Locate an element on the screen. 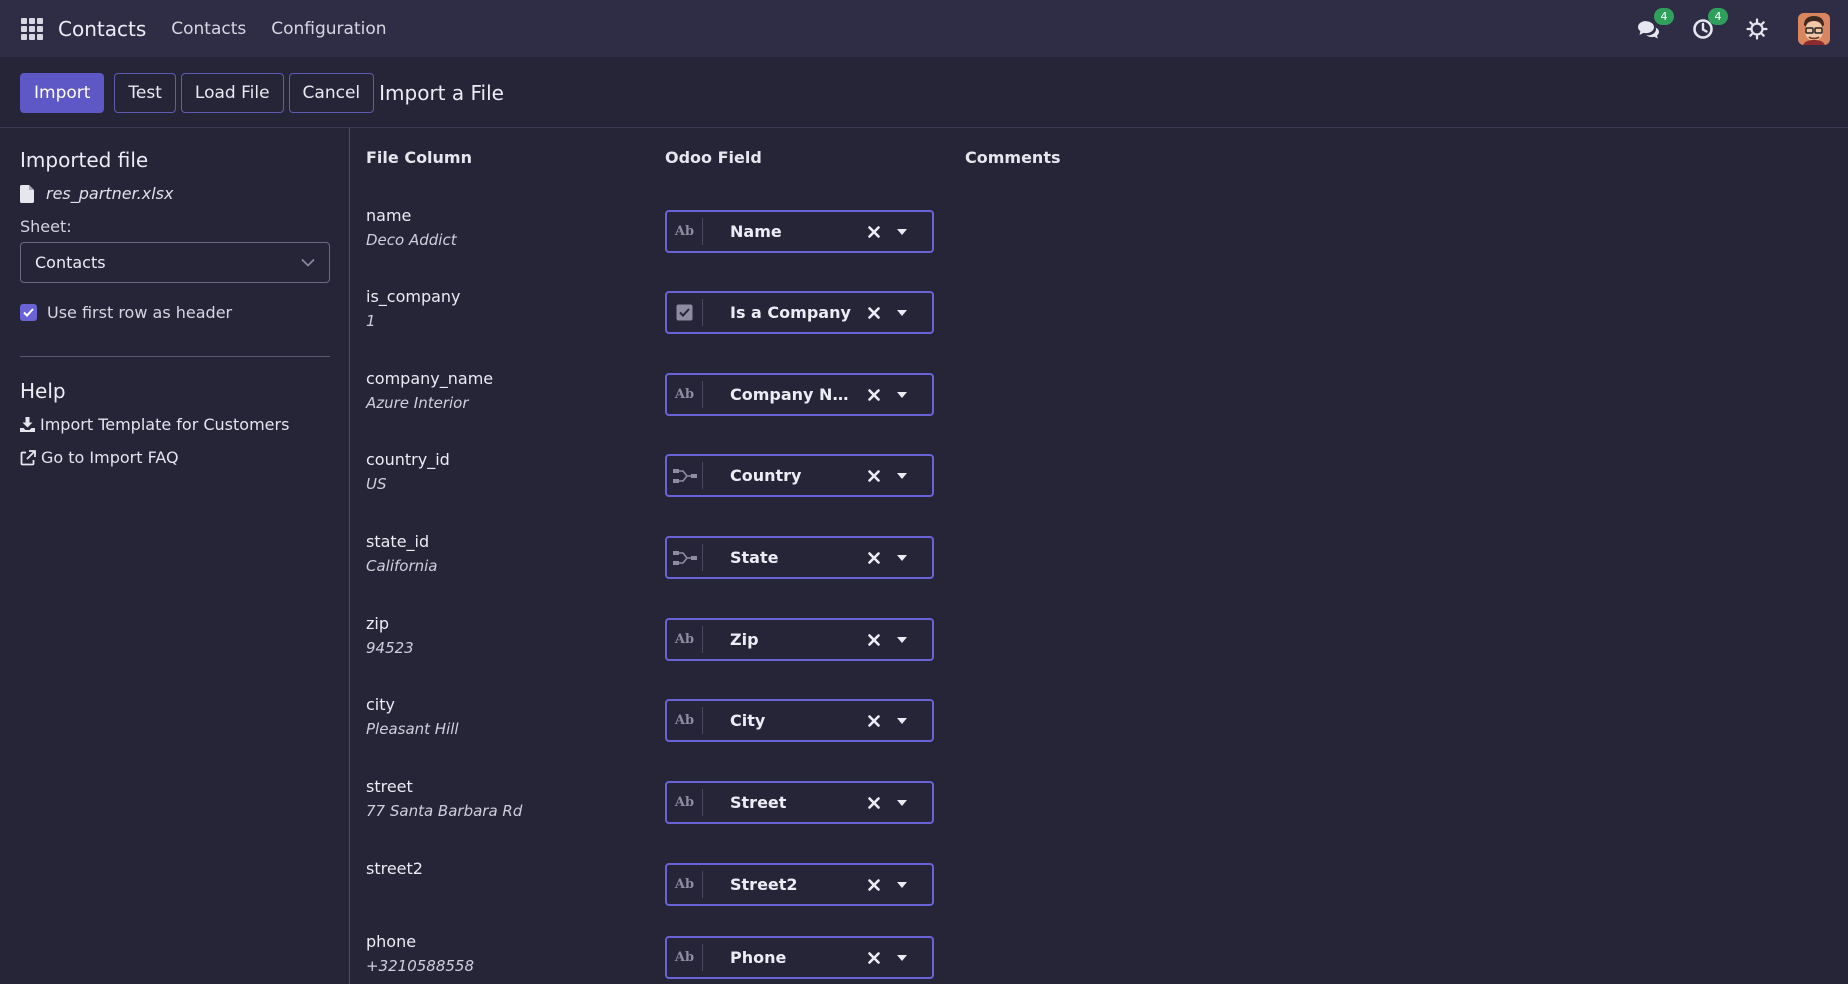  file-column-sample: 77 Santa Barbara Rd is located at coordinates (444, 811).